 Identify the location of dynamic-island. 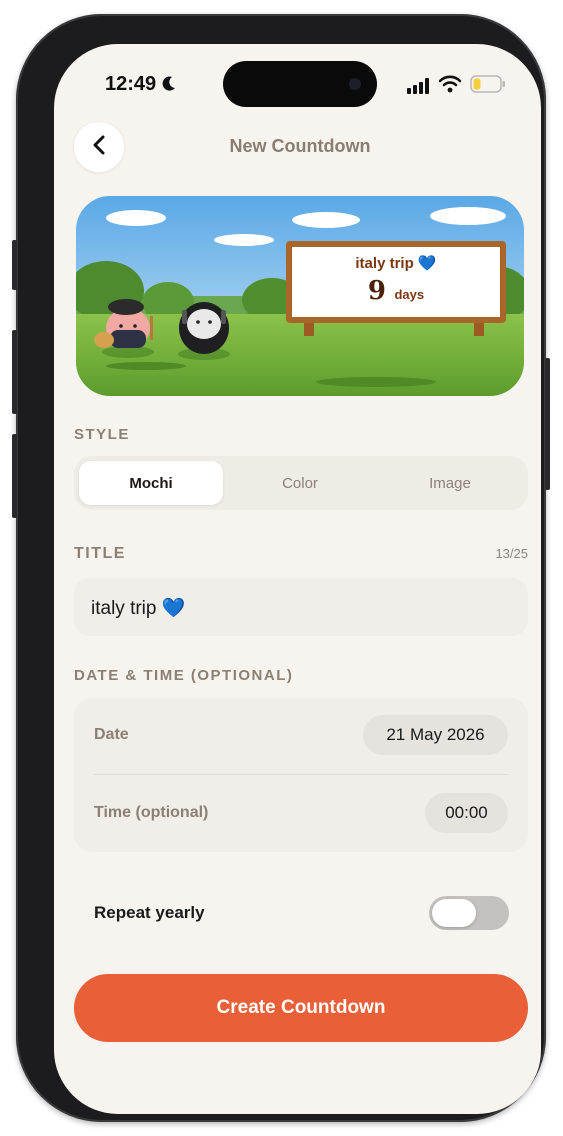
(300, 84).